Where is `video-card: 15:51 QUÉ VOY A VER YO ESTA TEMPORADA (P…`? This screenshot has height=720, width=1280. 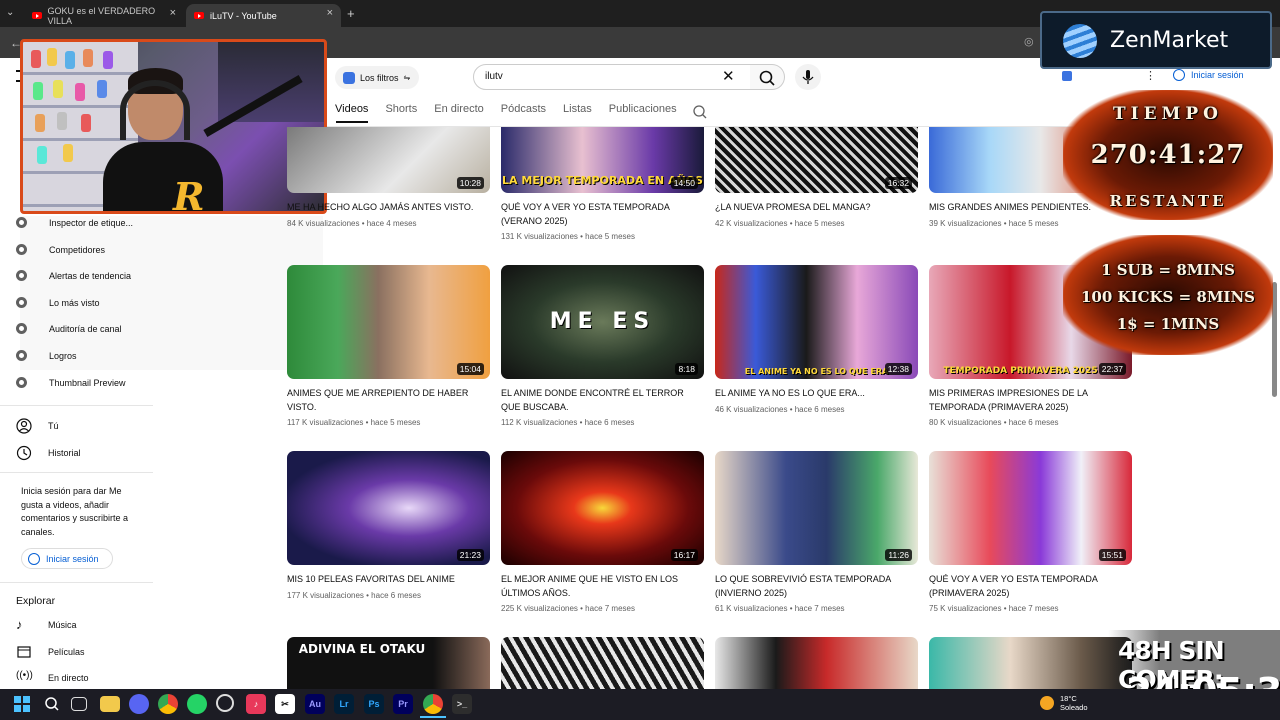 video-card: 15:51 QUÉ VOY A VER YO ESTA TEMPORADA (P… is located at coordinates (1030, 532).